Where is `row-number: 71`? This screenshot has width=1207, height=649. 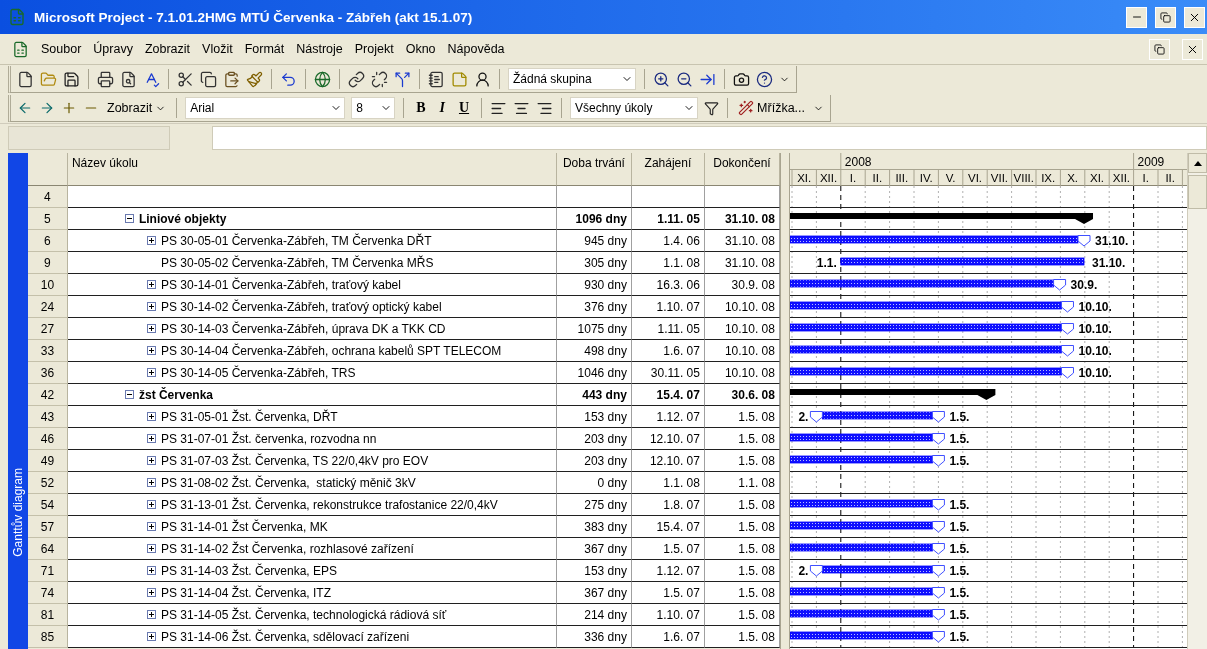 row-number: 71 is located at coordinates (47, 571).